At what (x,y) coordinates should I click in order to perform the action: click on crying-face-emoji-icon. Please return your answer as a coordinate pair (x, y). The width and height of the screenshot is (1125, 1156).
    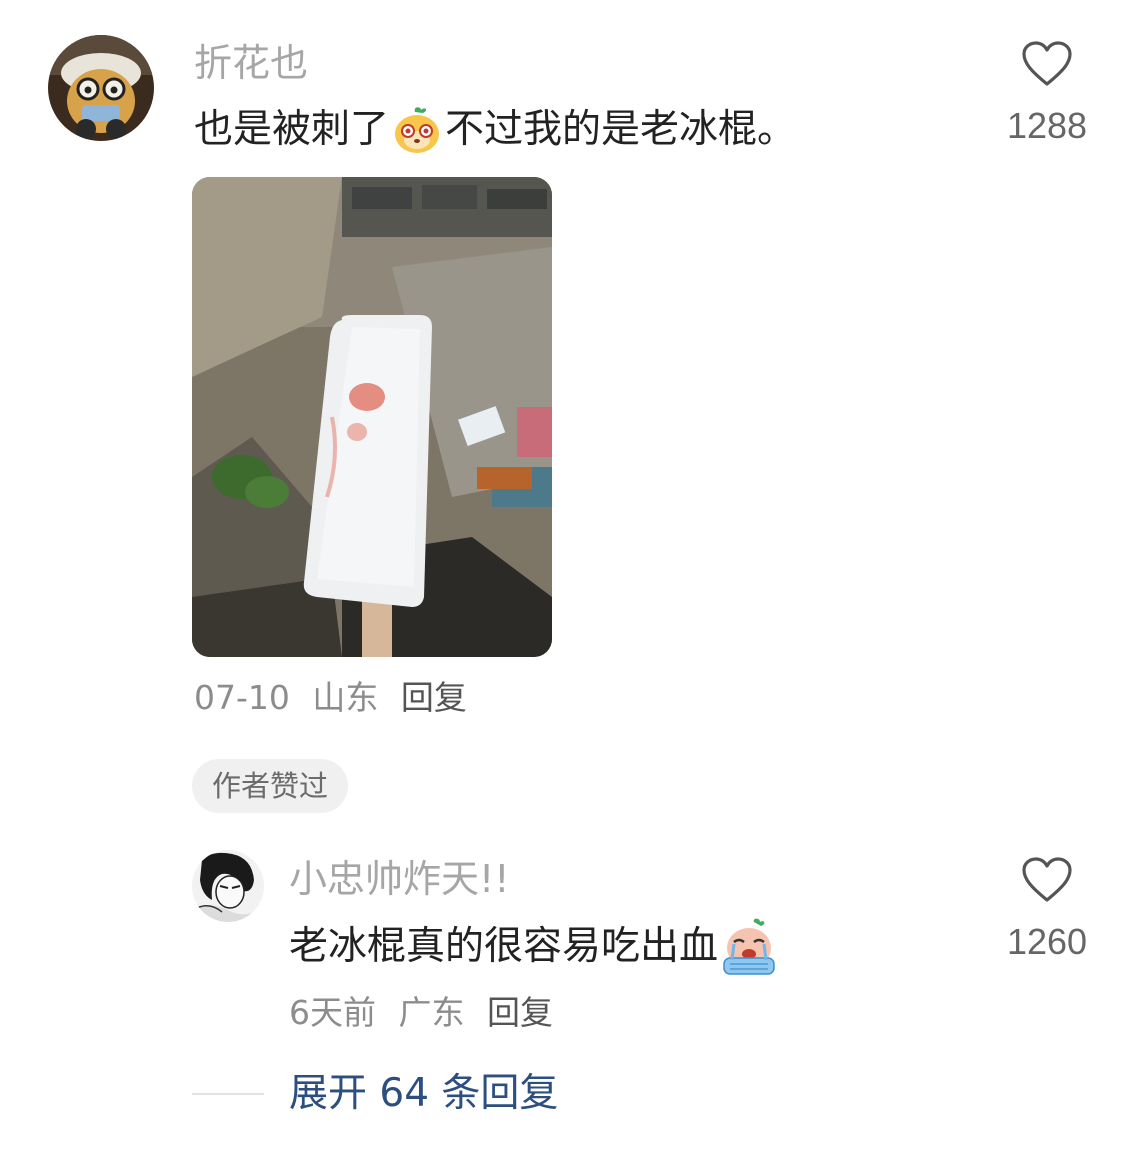
    Looking at the image, I should click on (749, 947).